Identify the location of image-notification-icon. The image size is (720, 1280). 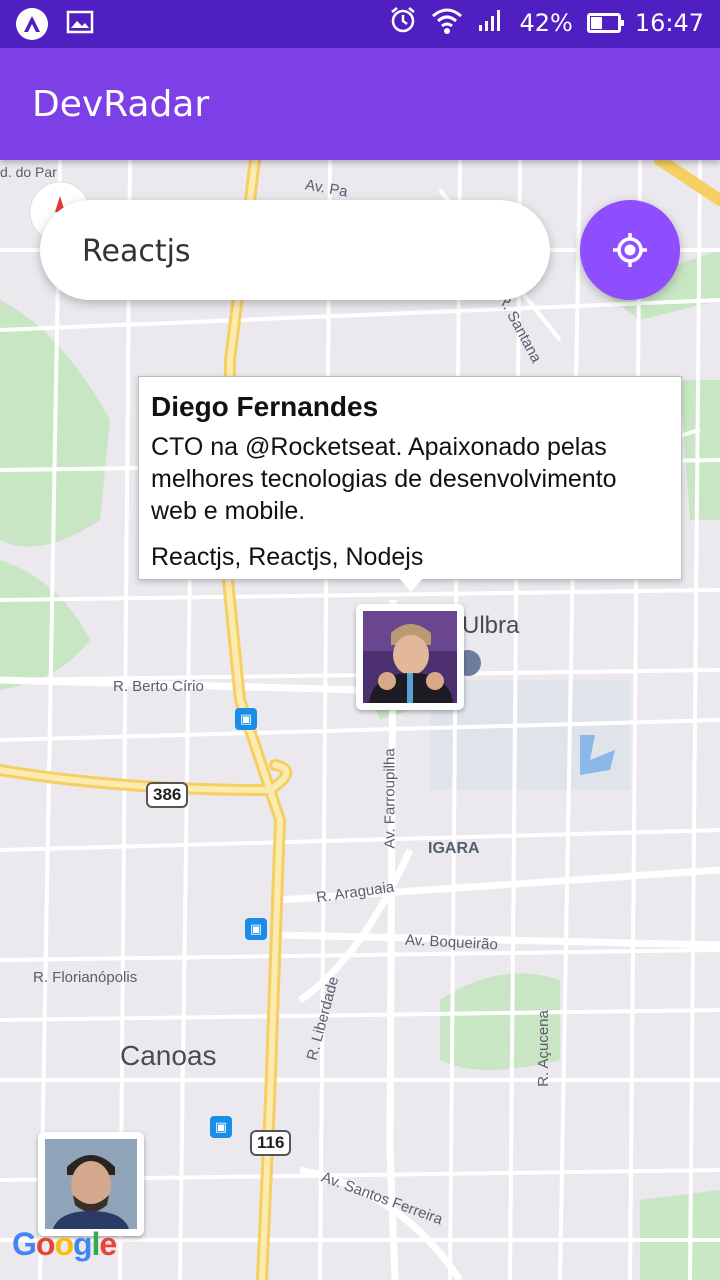
(80, 24).